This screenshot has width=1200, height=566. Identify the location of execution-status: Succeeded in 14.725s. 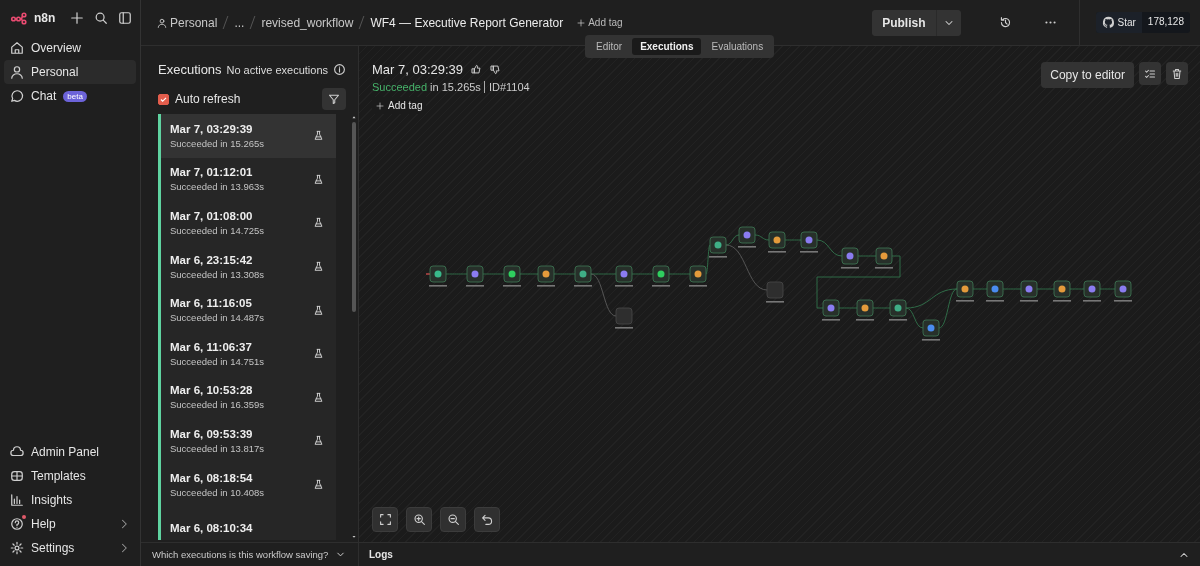
(217, 230).